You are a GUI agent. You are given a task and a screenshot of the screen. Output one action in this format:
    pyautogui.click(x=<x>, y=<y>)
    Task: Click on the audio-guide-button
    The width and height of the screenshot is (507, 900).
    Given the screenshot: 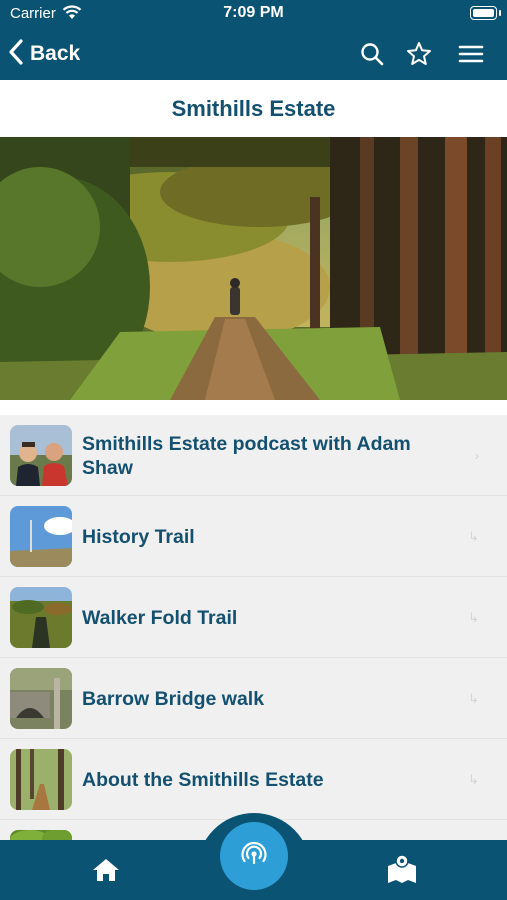 What is the action you would take?
    pyautogui.click(x=254, y=856)
    